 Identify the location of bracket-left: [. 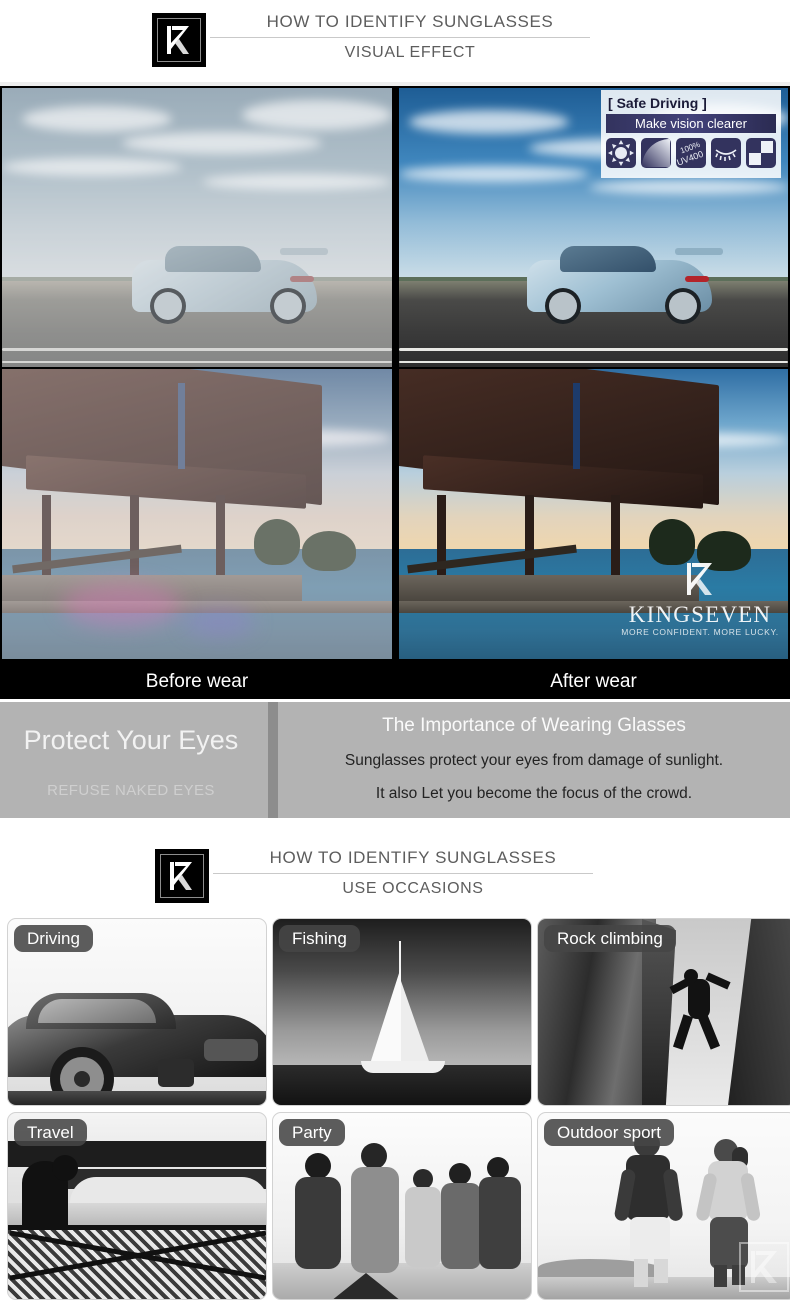
(610, 103).